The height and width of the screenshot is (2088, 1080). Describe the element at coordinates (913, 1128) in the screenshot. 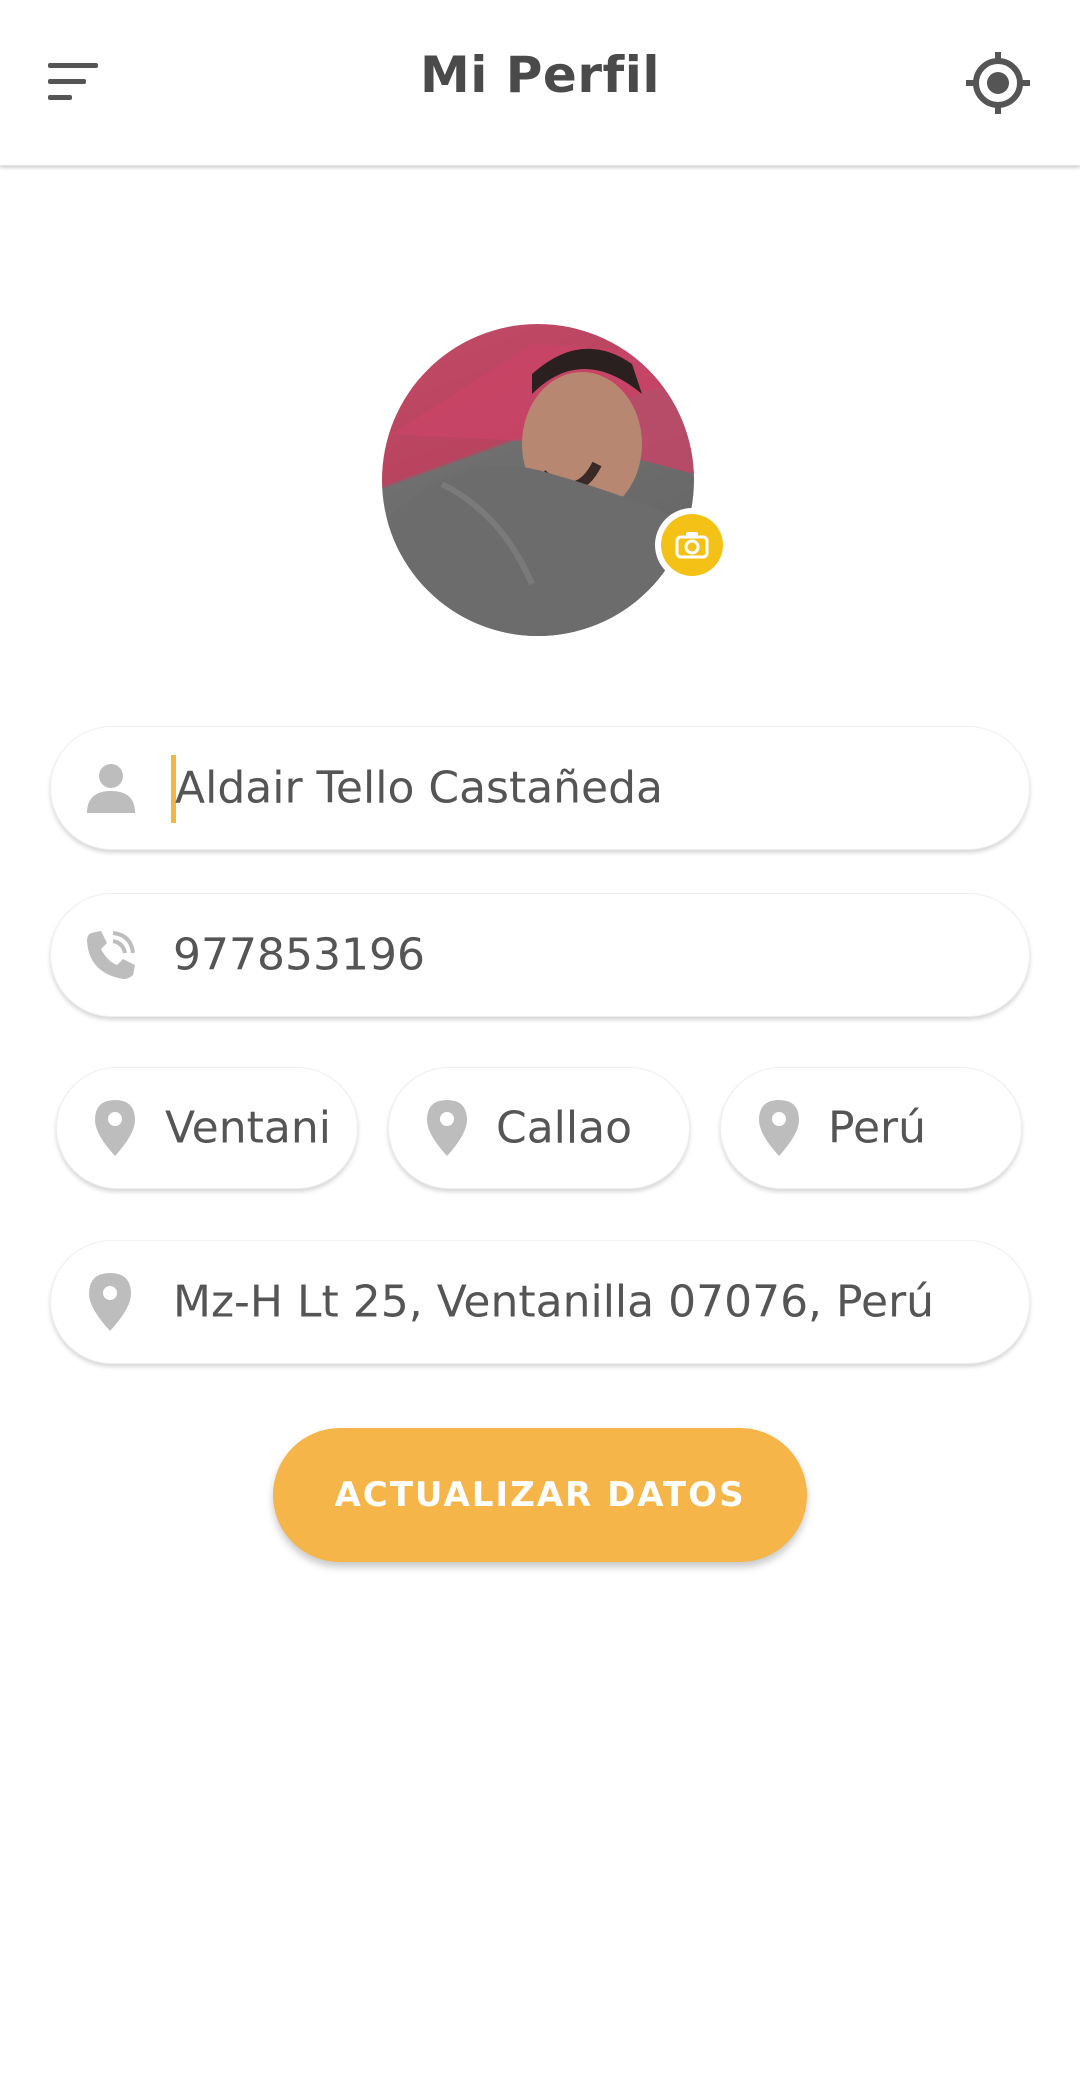

I see `country-input: Perú` at that location.